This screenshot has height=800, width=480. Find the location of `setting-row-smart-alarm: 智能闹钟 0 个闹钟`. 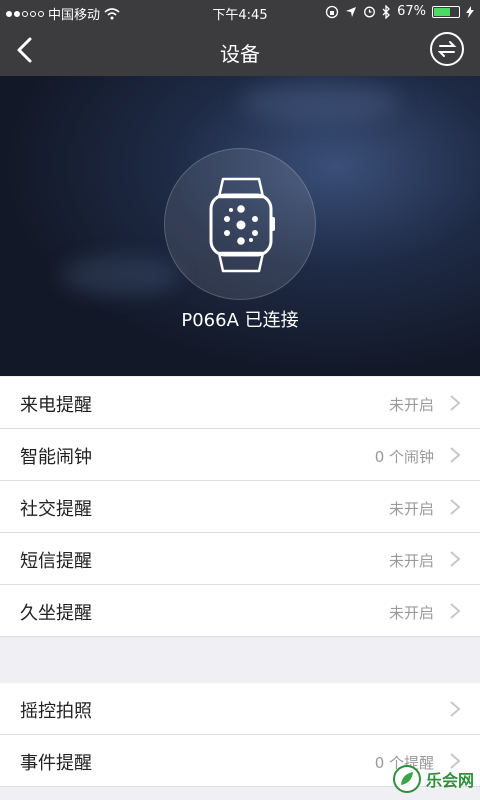

setting-row-smart-alarm: 智能闹钟 0 个闹钟 is located at coordinates (240, 455).